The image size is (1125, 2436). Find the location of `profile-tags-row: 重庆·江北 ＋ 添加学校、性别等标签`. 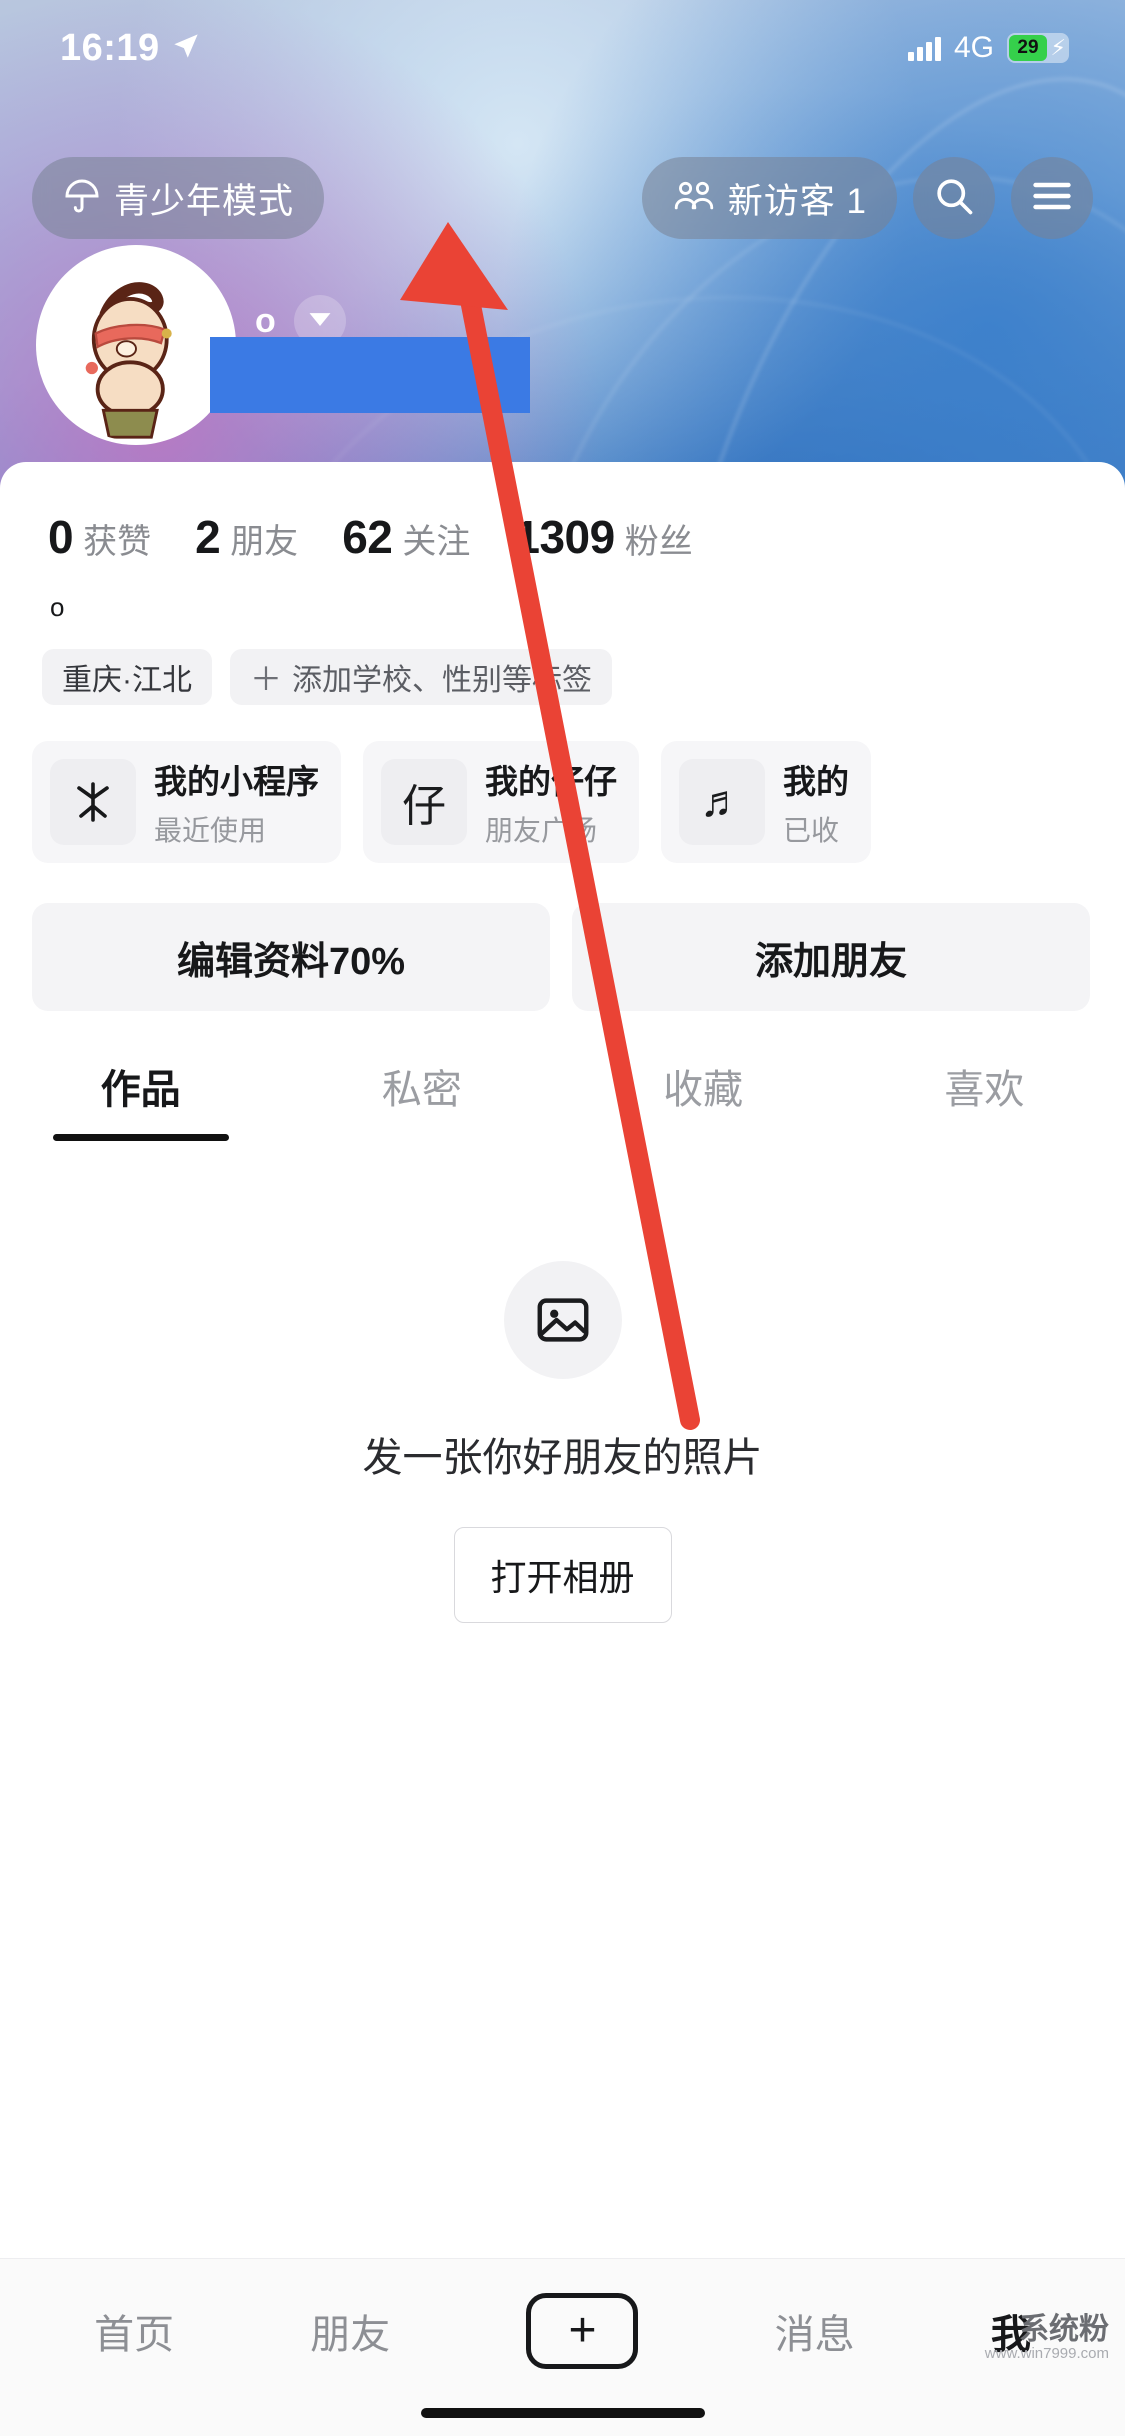

profile-tags-row: 重庆·江北 ＋ 添加学校、性别等标签 is located at coordinates (562, 664).